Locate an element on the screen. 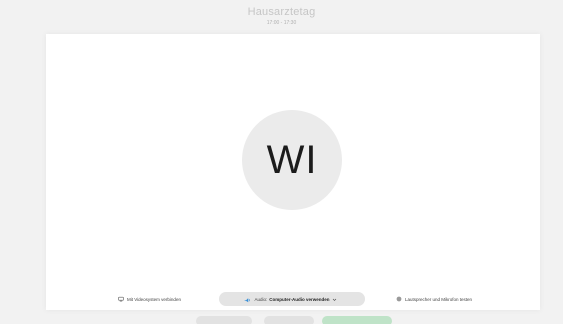  test-speaker-mic-button: Lautsprecher und Mikrofon testen is located at coordinates (434, 299).